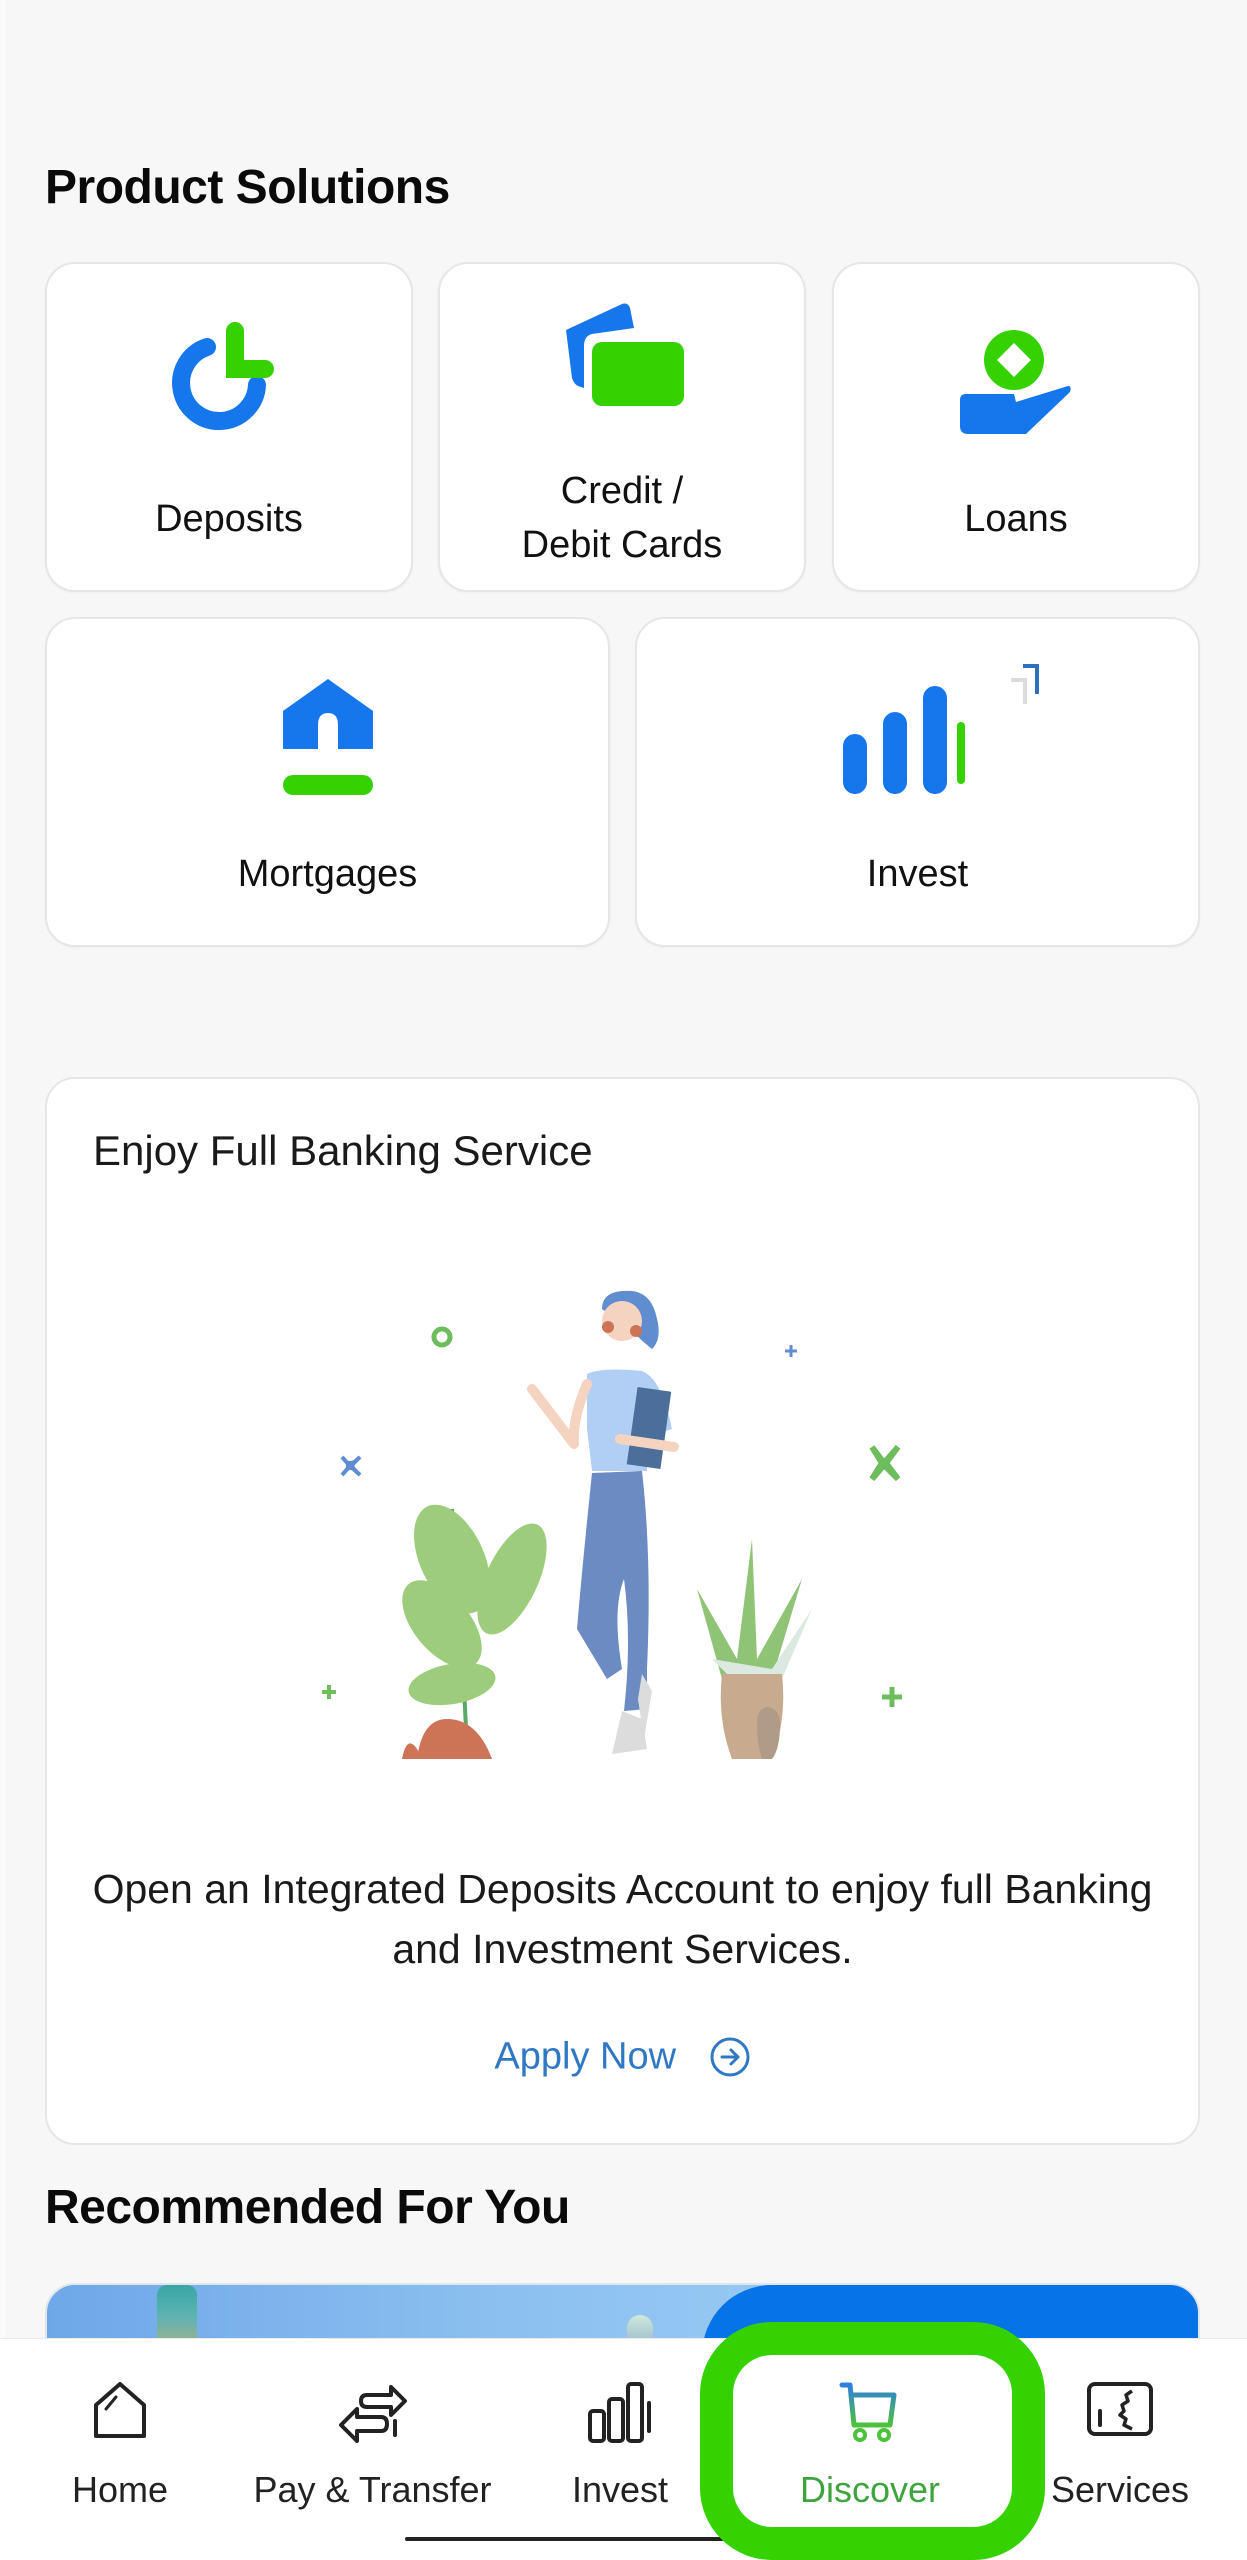  I want to click on home-indicator, so click(570, 2539).